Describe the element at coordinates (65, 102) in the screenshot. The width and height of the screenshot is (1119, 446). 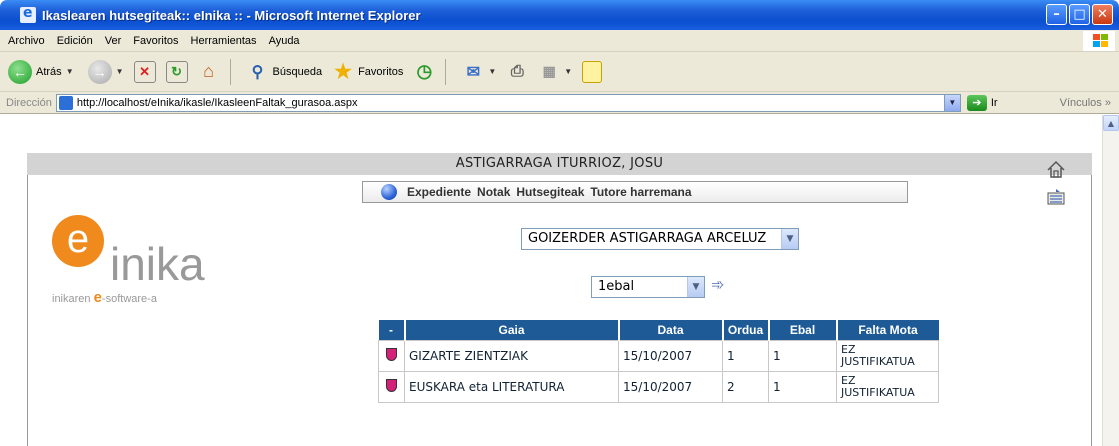
I see `page-icon` at that location.